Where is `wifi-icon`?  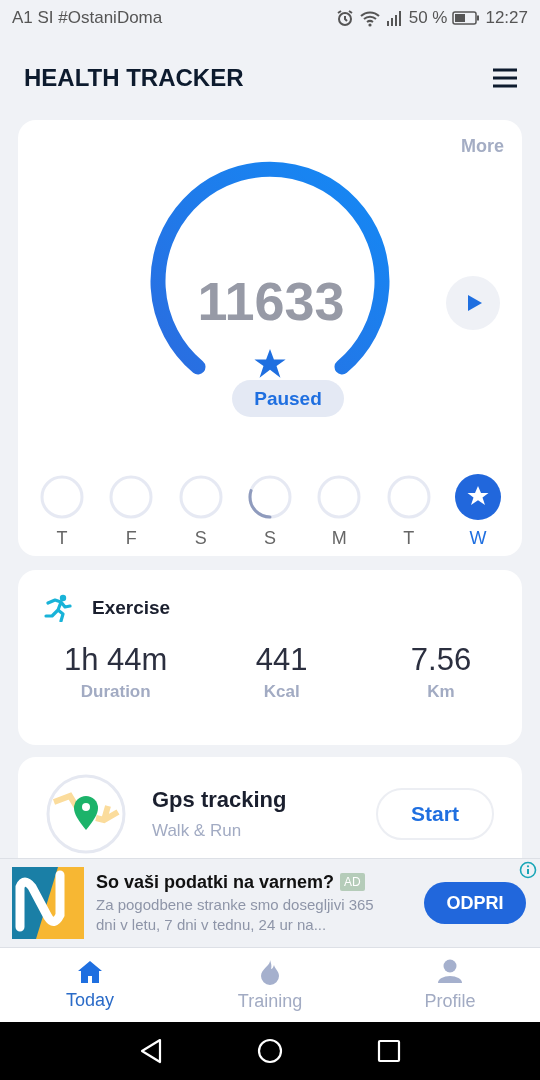 wifi-icon is located at coordinates (369, 18).